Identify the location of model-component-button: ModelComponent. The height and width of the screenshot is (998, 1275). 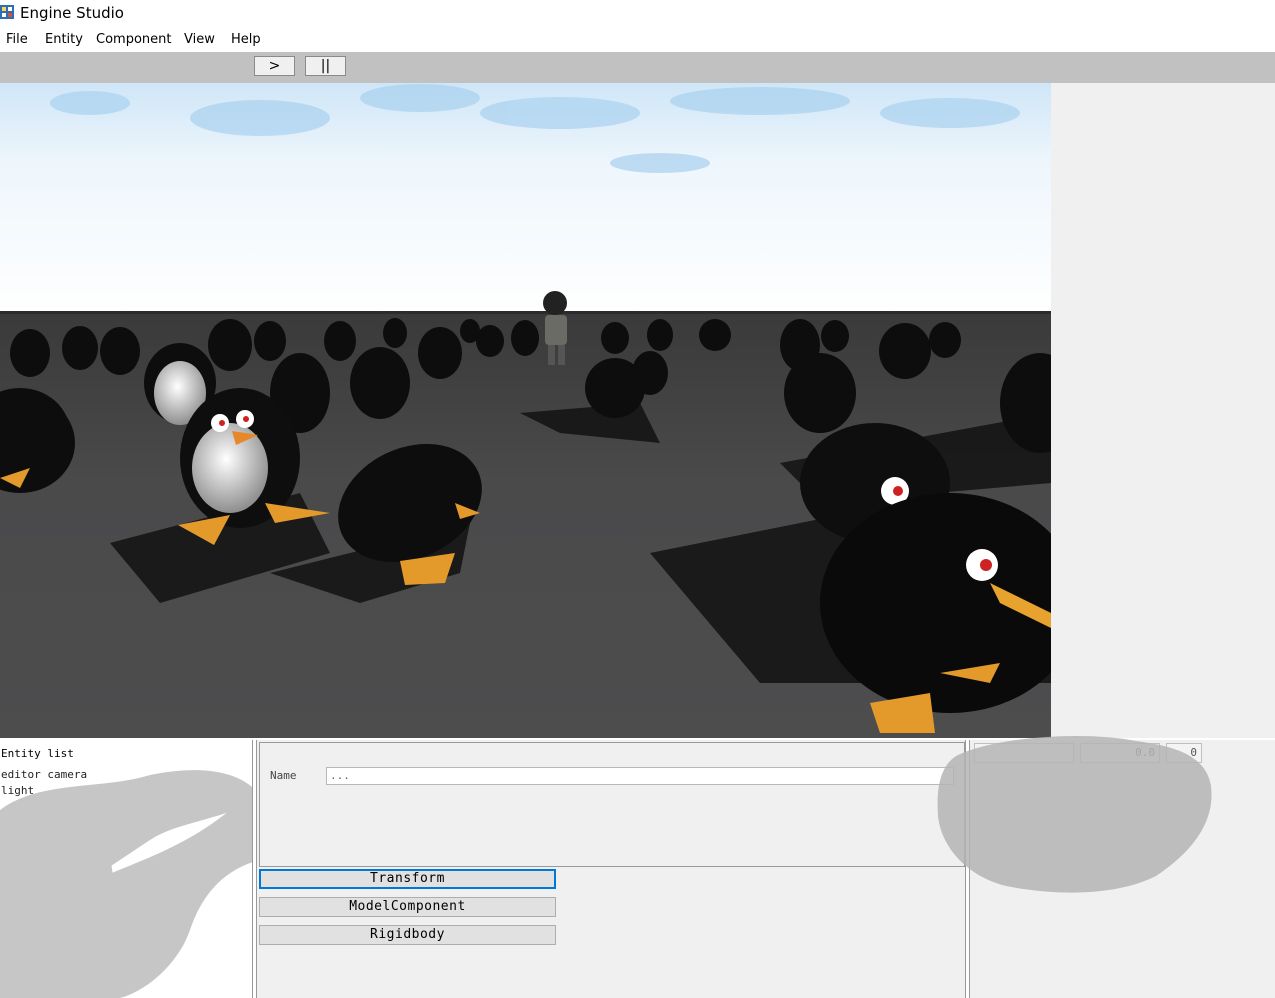
(407, 907).